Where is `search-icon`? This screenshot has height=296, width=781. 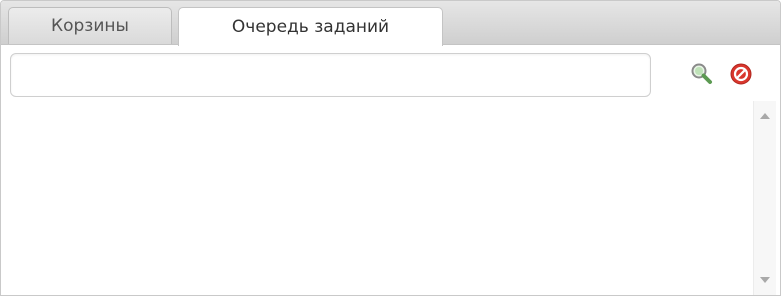 search-icon is located at coordinates (702, 74).